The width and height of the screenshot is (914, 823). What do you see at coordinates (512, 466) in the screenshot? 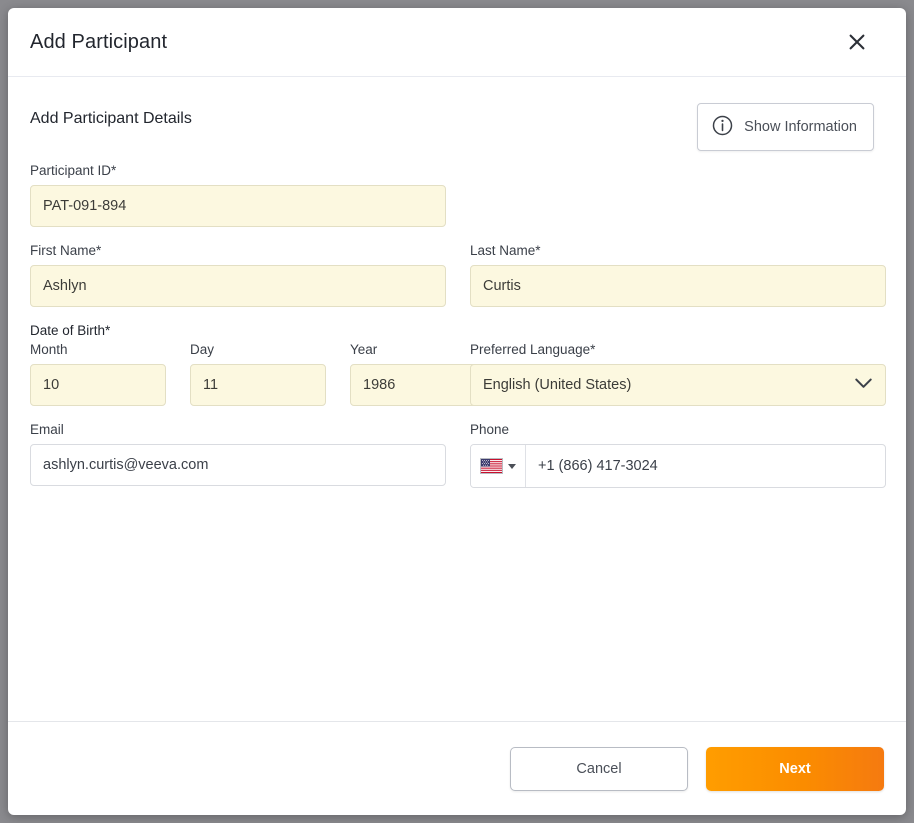
I see `caret-down-icon` at bounding box center [512, 466].